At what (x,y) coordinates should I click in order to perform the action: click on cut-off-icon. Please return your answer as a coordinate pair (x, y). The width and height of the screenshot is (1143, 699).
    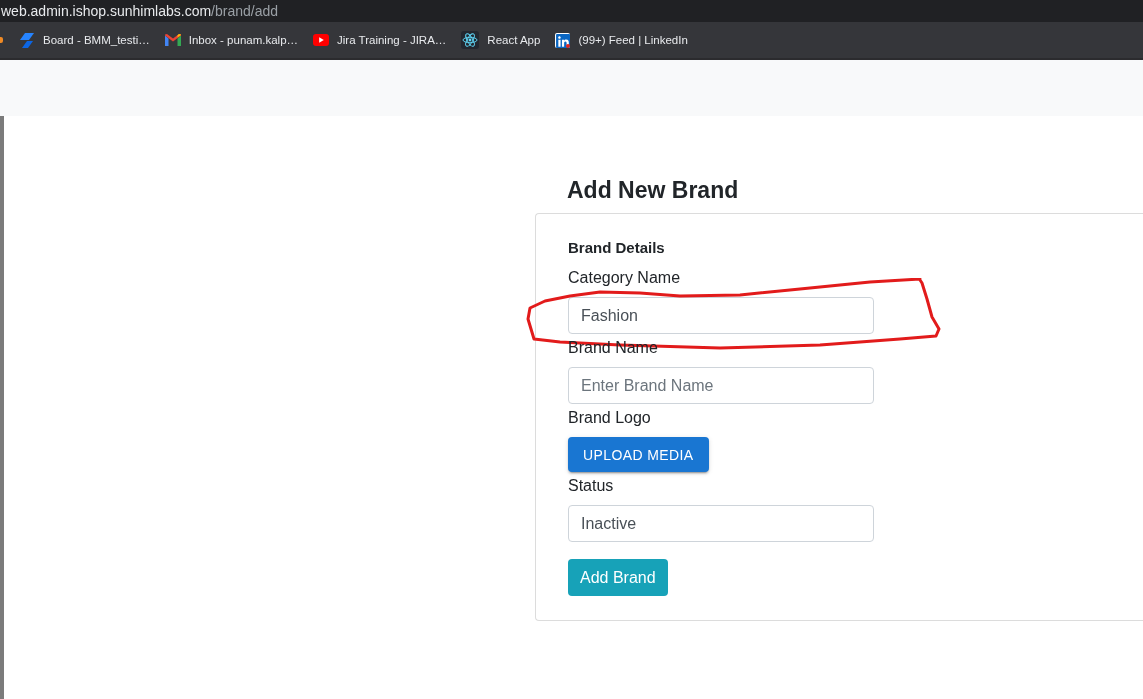
    Looking at the image, I should click on (1, 40).